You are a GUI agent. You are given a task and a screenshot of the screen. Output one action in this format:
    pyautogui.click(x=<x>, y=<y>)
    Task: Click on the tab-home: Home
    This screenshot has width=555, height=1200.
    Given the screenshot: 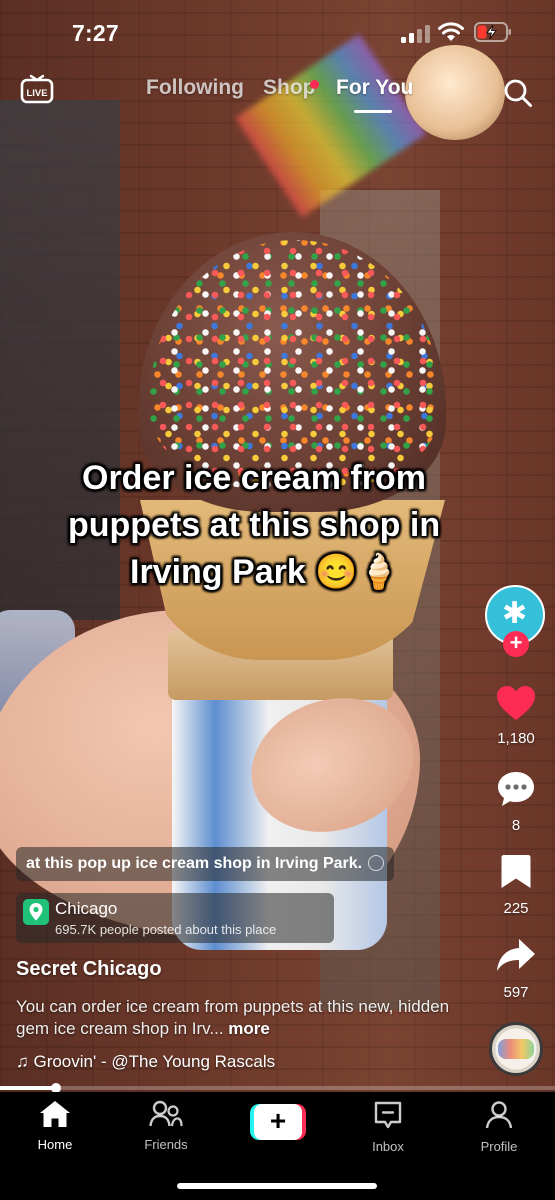 What is the action you would take?
    pyautogui.click(x=55, y=1126)
    